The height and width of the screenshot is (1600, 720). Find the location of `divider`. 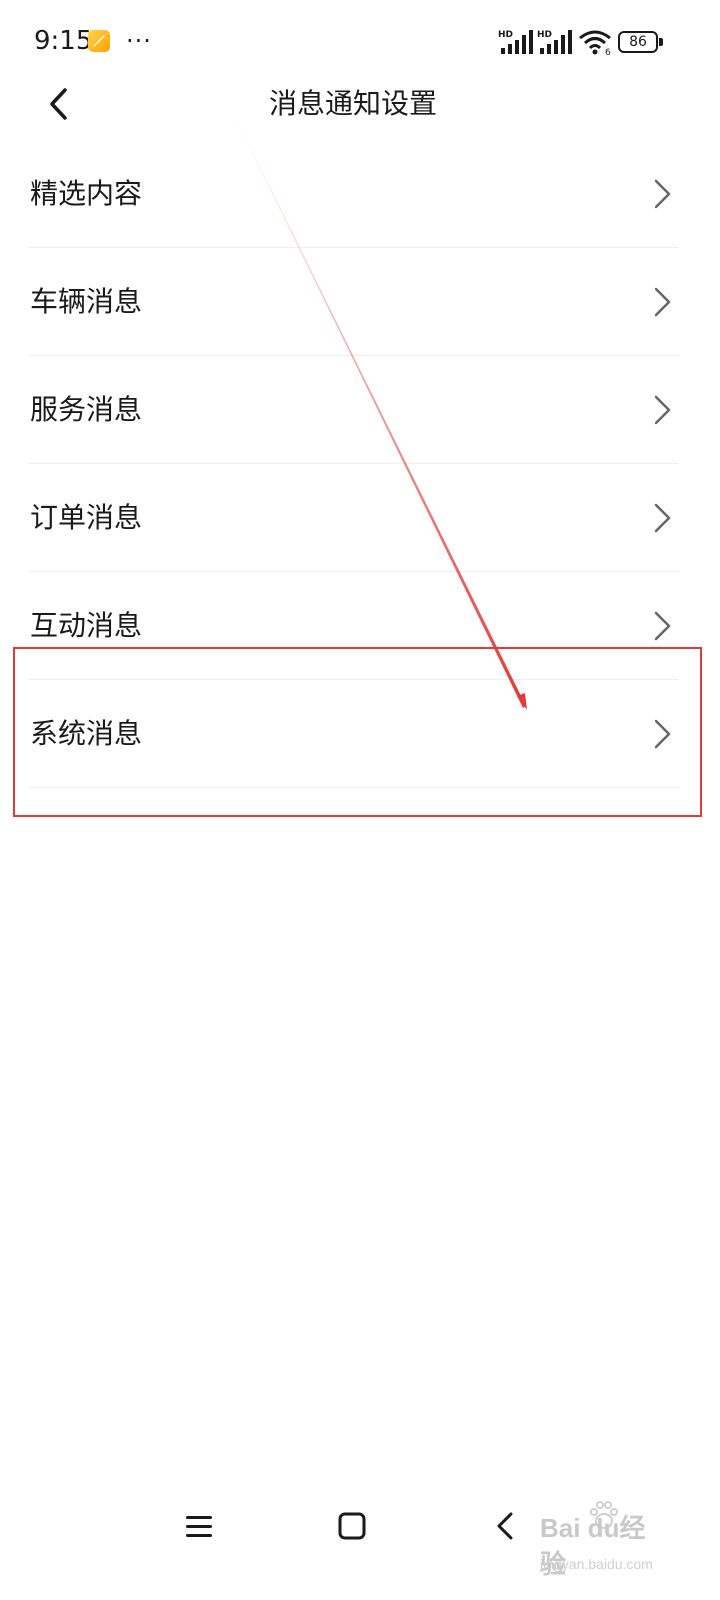

divider is located at coordinates (353, 787).